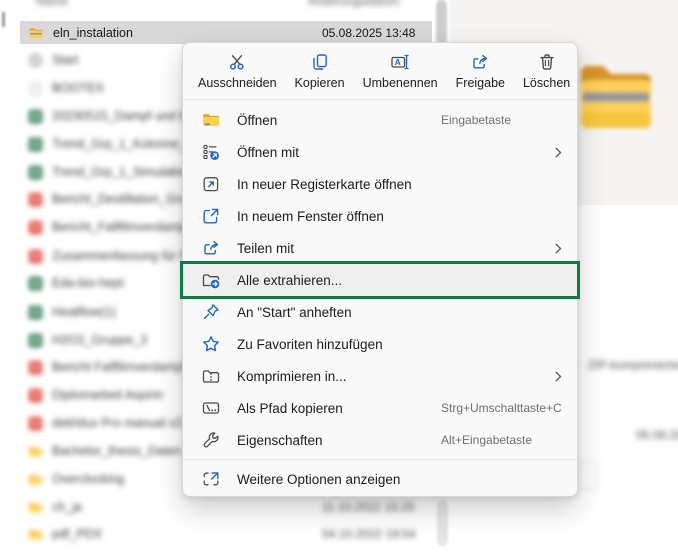 The image size is (678, 556). Describe the element at coordinates (78, 88) in the screenshot. I see `file-name: BOOTEX` at that location.